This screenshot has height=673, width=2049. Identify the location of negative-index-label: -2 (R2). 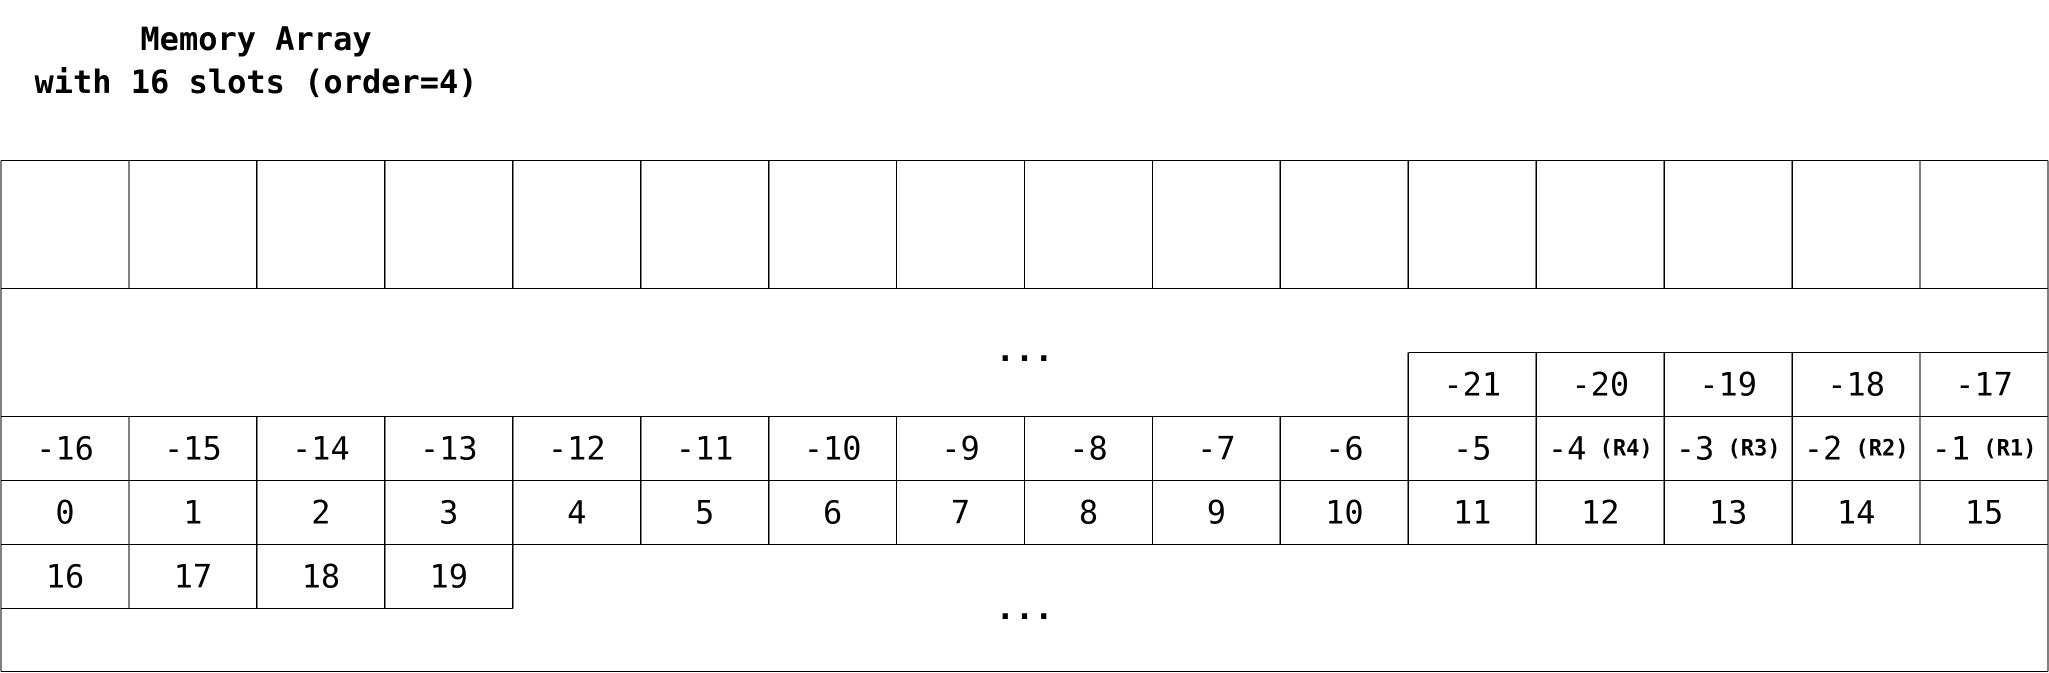
(1856, 449).